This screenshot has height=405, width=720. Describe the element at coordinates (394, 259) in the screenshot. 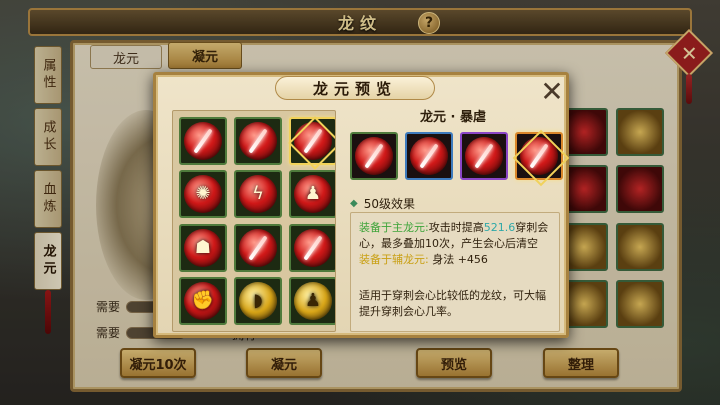

I see `sub-effect-label: 装备于辅龙元:` at that location.